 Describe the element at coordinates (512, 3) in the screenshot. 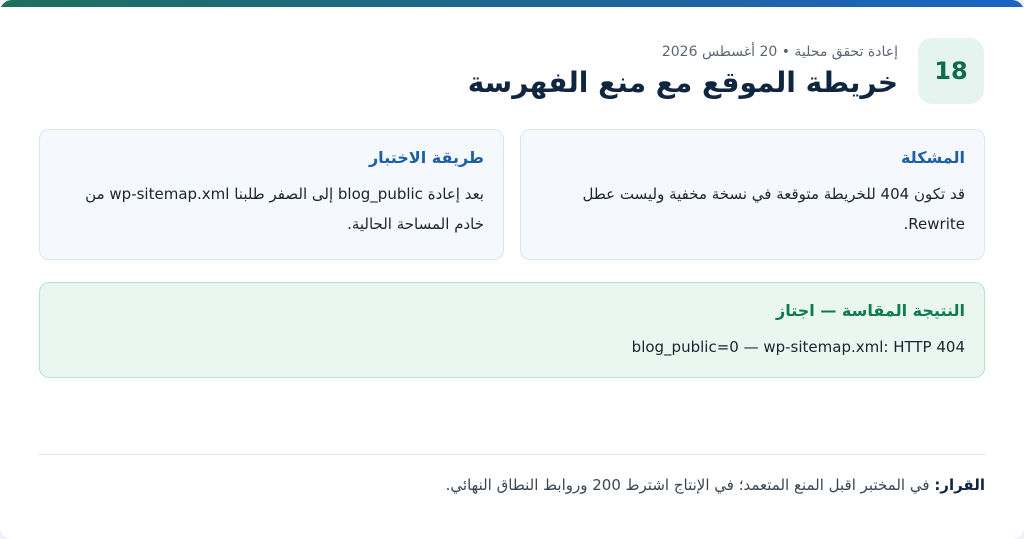

I see `top-accent-bar` at that location.